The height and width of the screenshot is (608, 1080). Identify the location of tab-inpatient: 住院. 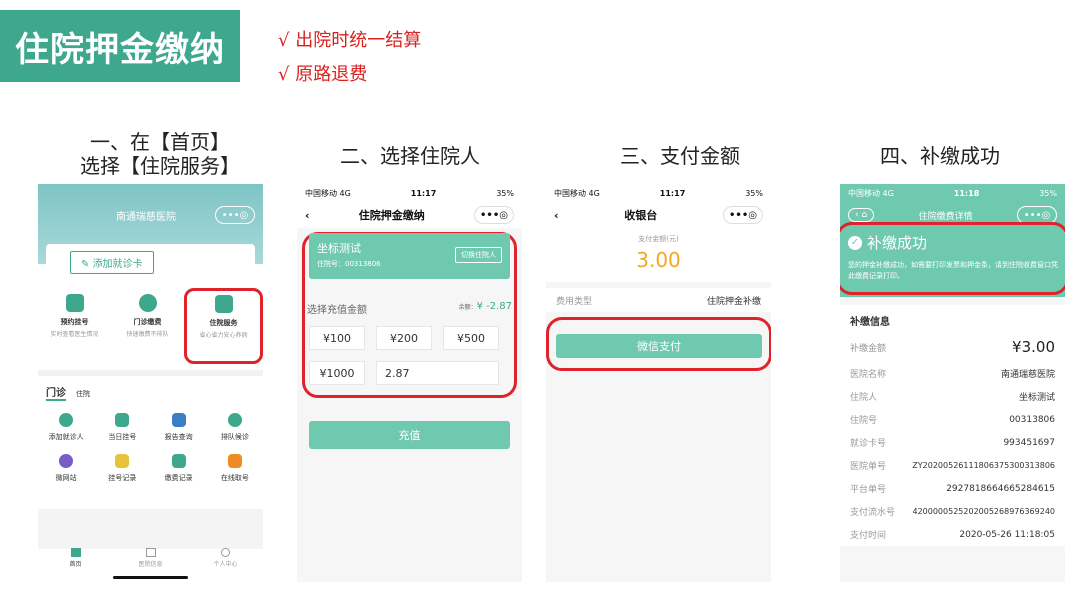
(83, 394).